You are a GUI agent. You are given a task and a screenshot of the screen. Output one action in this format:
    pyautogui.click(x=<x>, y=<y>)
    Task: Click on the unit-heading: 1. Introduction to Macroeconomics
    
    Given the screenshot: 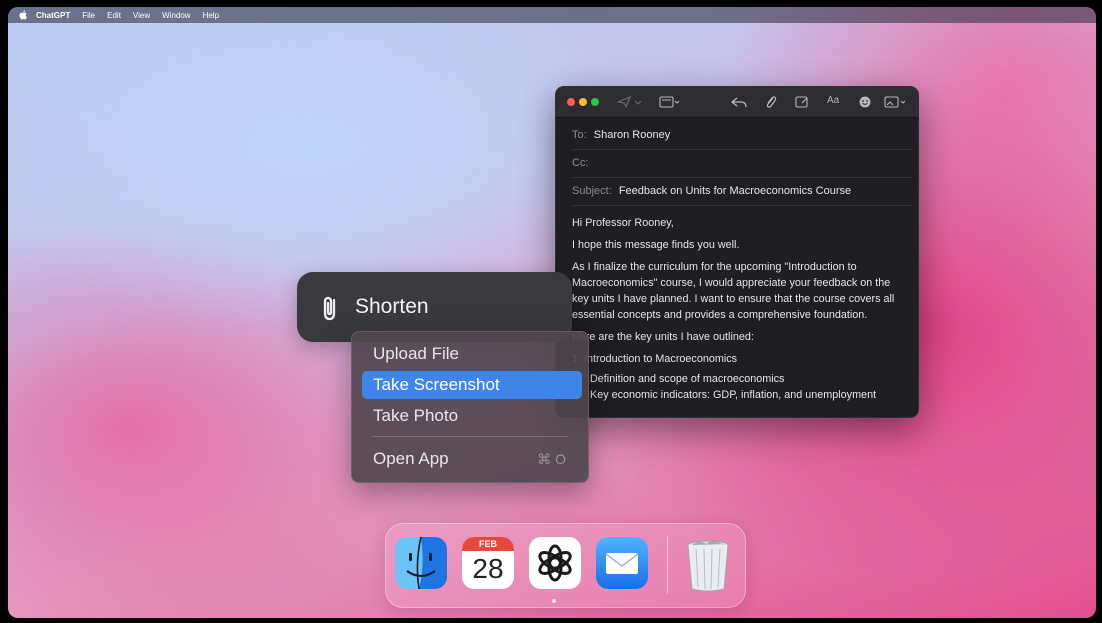 What is the action you would take?
    pyautogui.click(x=655, y=359)
    